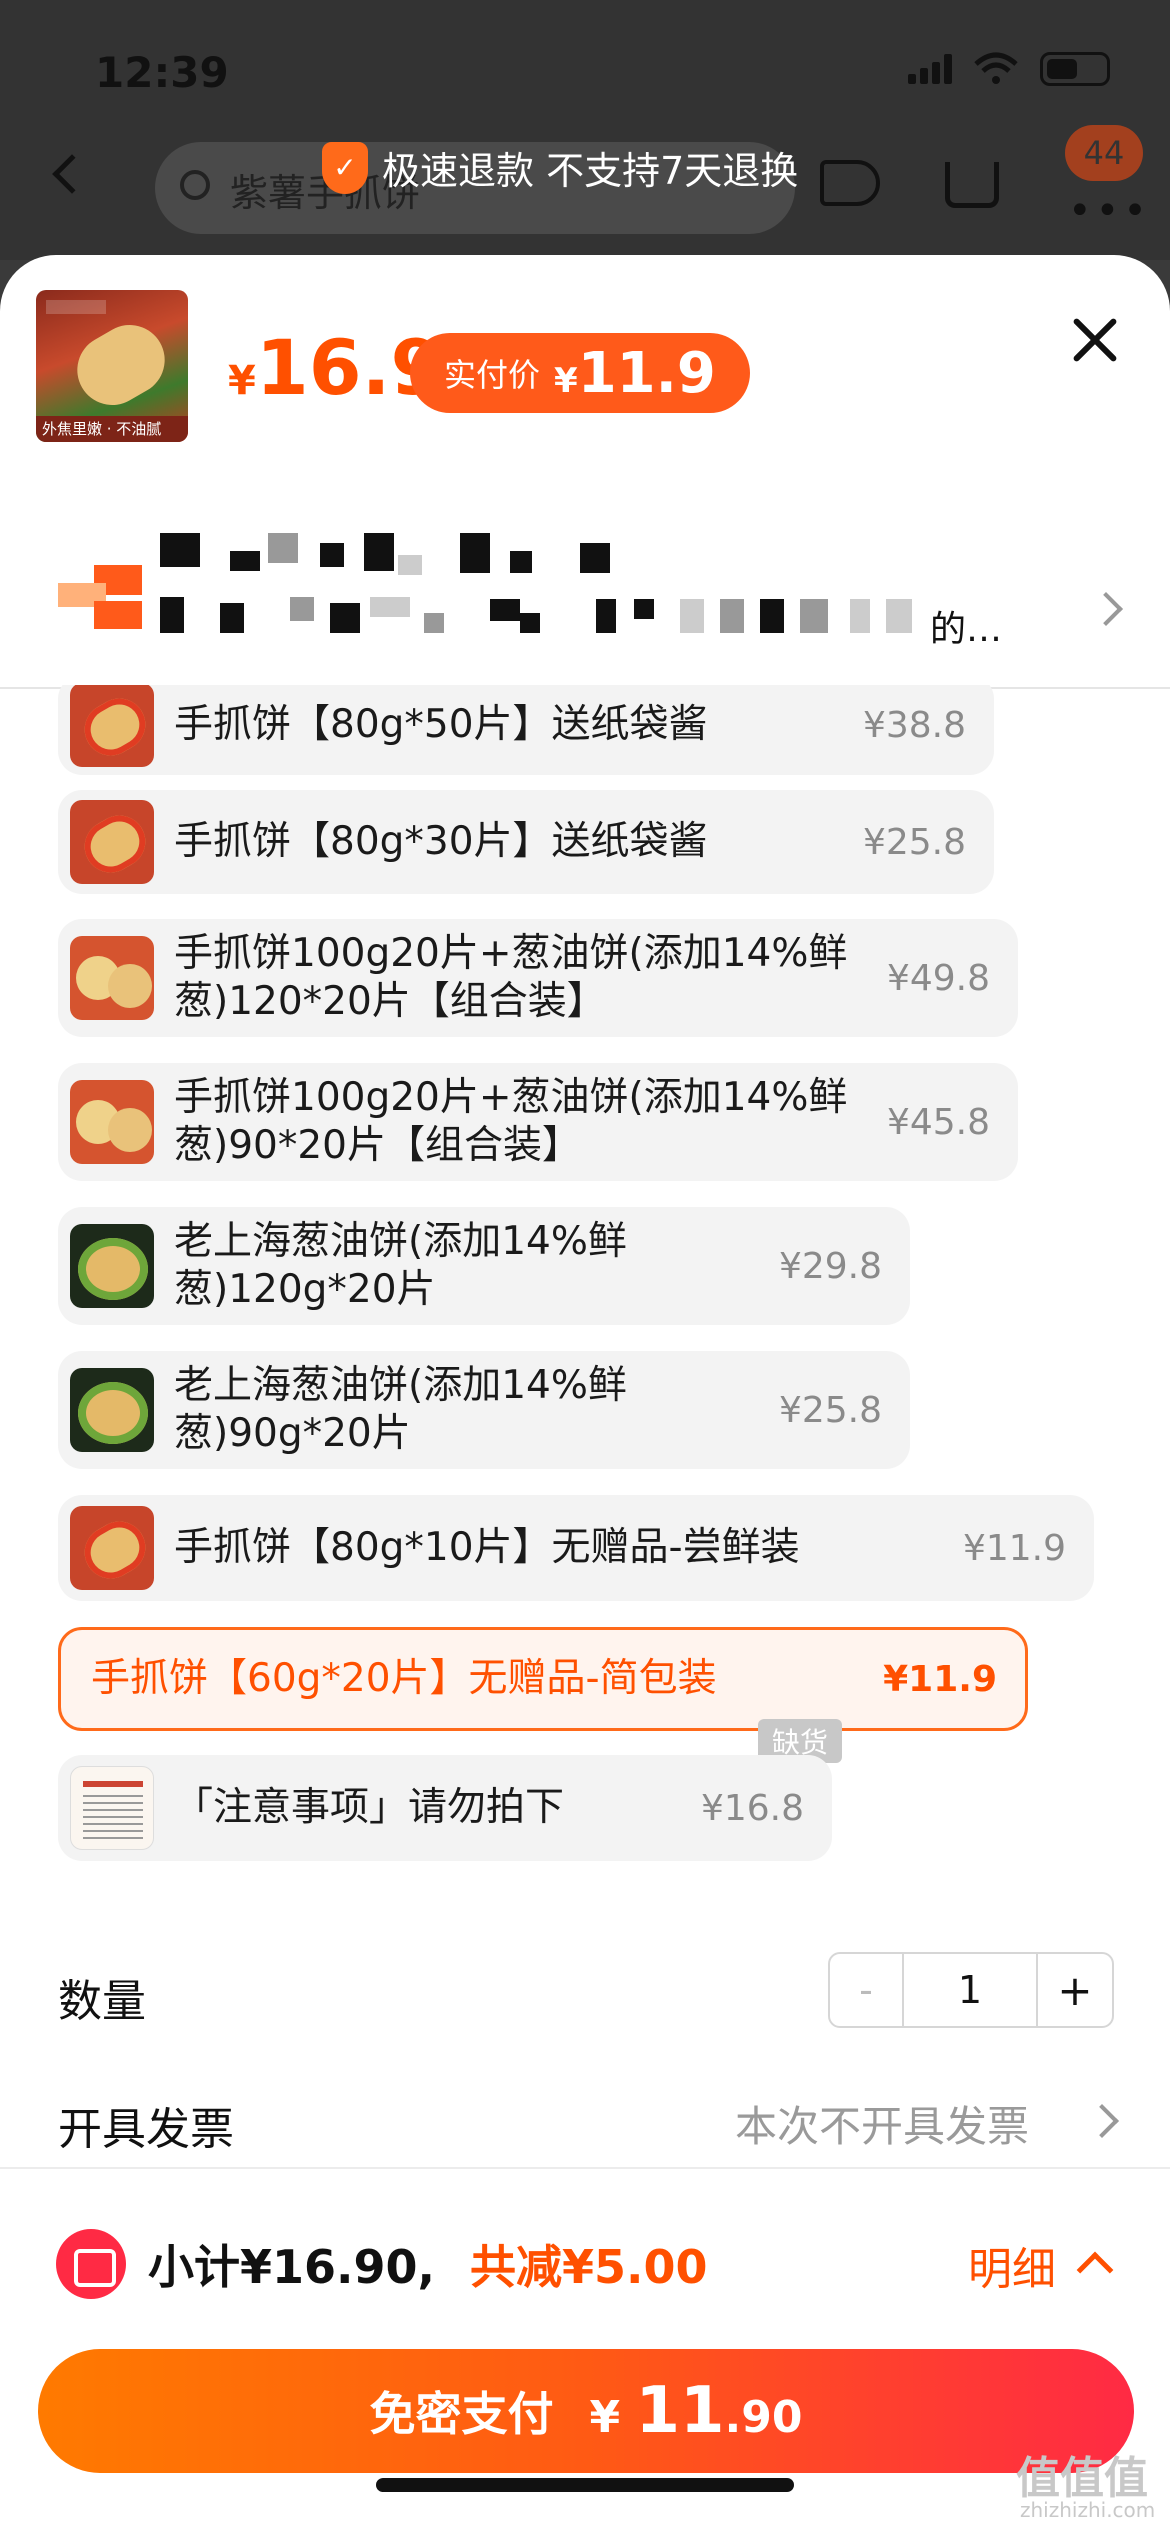 The width and height of the screenshot is (1170, 2532). Describe the element at coordinates (867, 1990) in the screenshot. I see `quantity-decrement-button: -` at that location.